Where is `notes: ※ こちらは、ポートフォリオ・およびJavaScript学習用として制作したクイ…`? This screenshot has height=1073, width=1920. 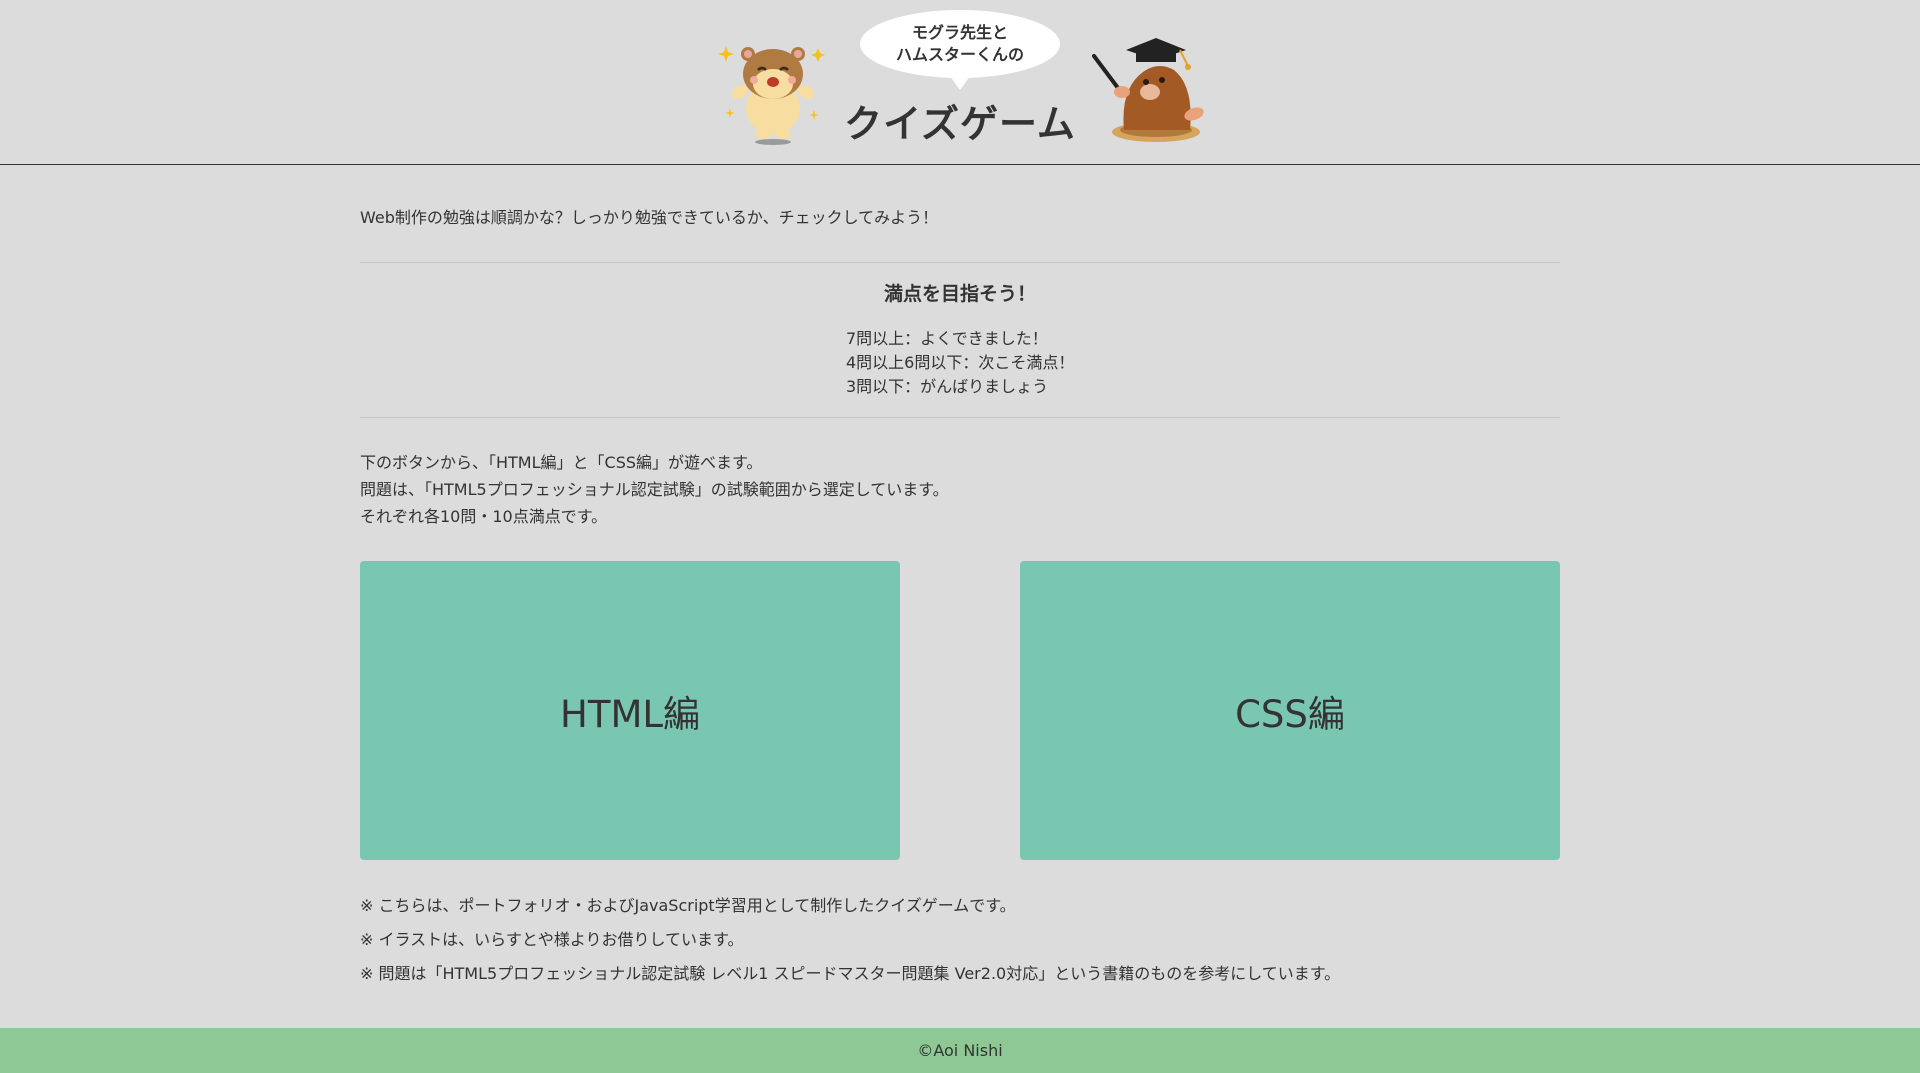
notes: ※ こちらは、ポートフォリオ・およびJavaScript学習用として制作したクイ… is located at coordinates (850, 940).